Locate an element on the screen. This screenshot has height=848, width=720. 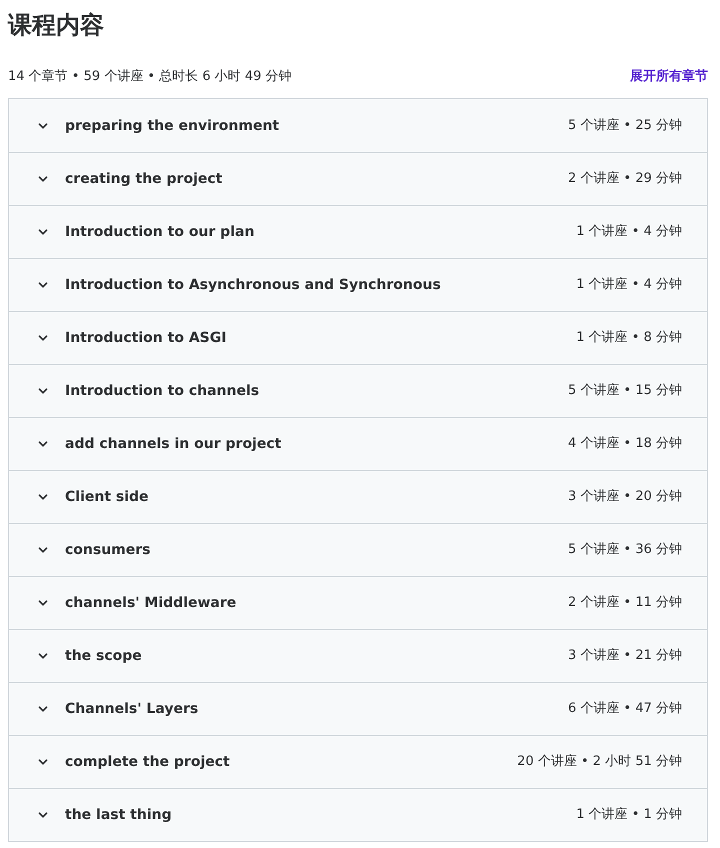
course-summary: 14 个章节 • 59 个讲座 • 总时长 6 小时 49 分钟 is located at coordinates (150, 77).